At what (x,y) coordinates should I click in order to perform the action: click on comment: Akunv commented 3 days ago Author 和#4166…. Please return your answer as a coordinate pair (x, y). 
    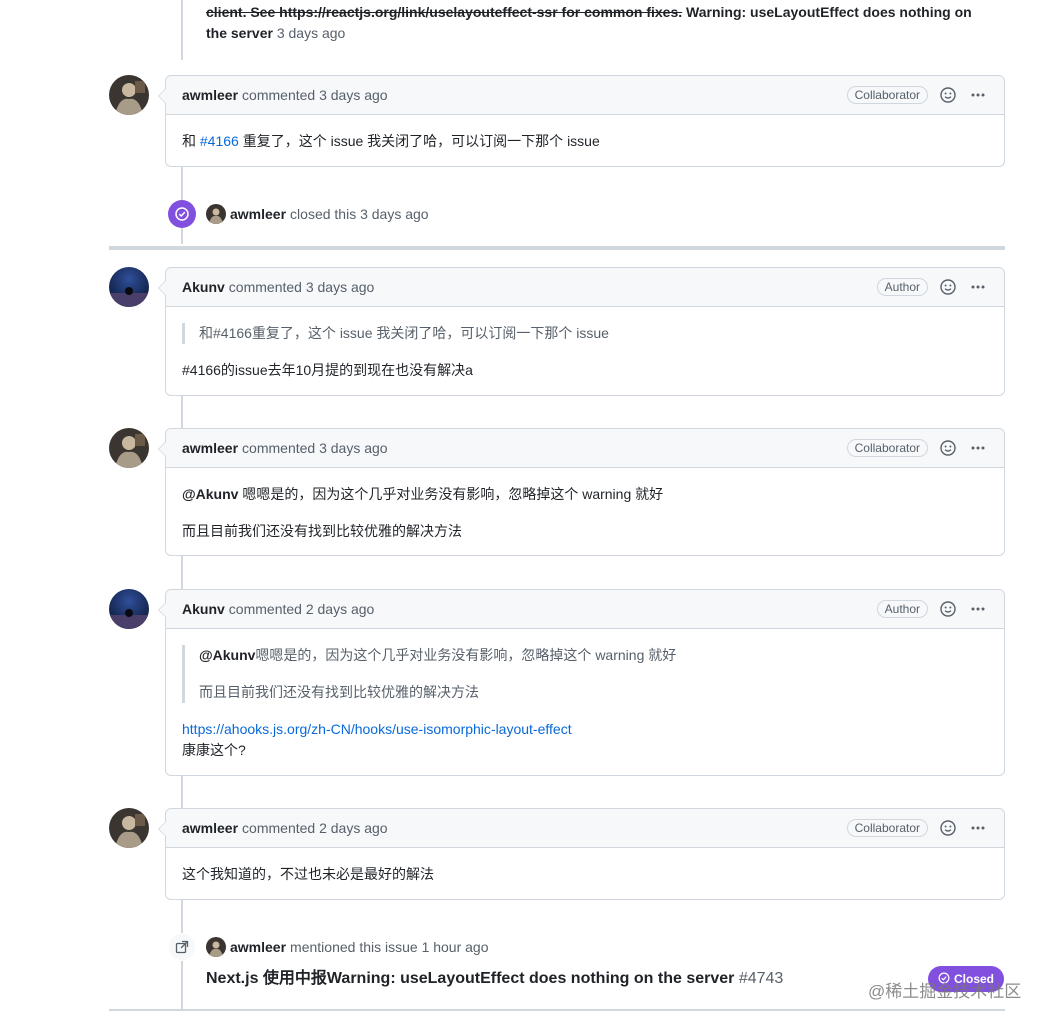
    Looking at the image, I should click on (581, 332).